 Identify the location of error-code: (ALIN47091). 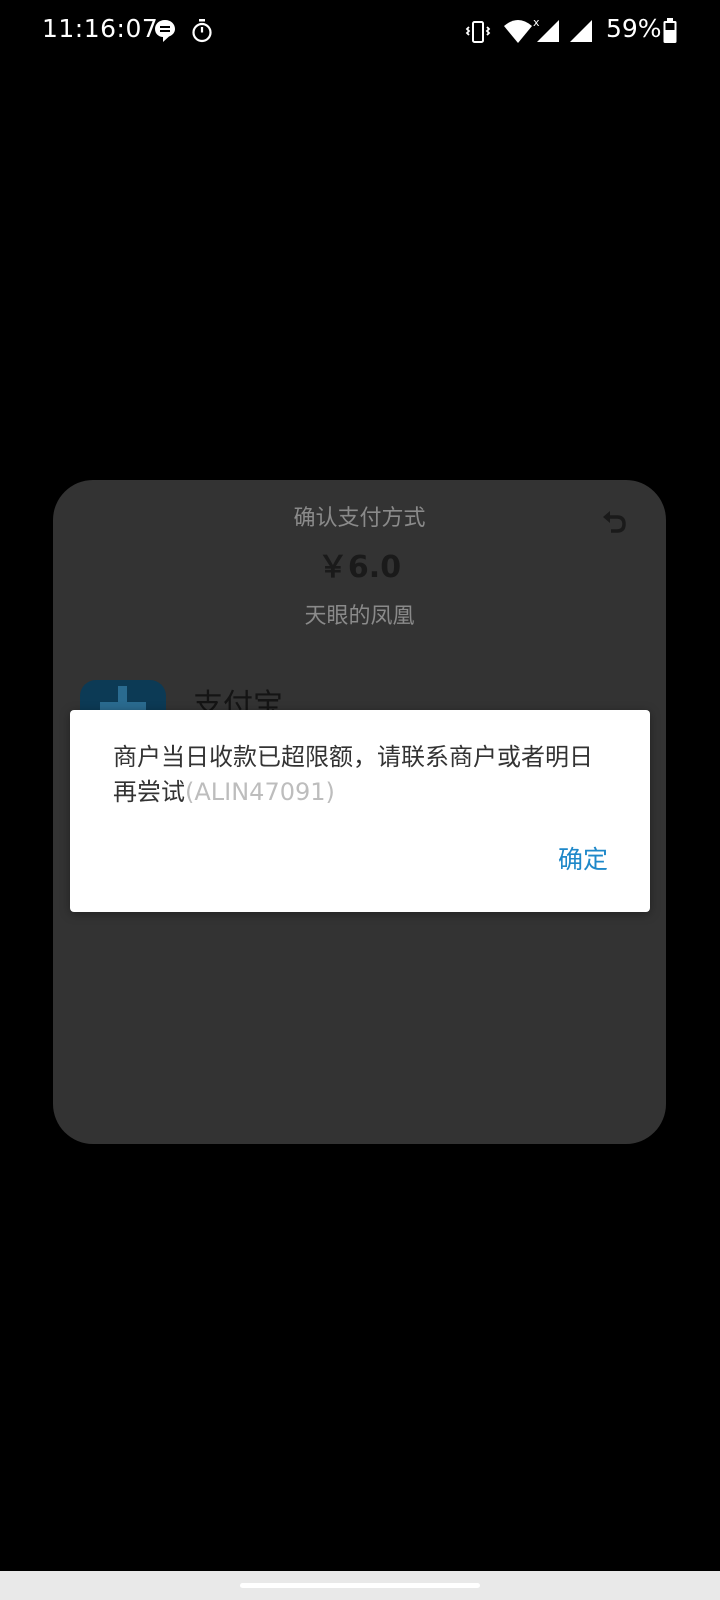
(260, 792).